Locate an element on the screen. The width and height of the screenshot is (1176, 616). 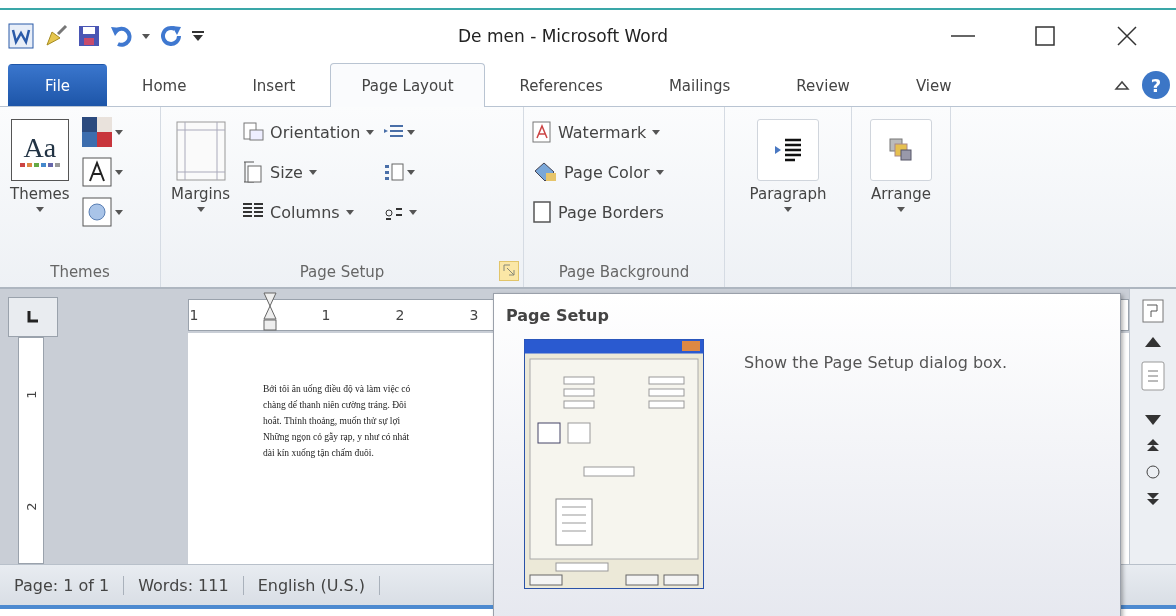
margins-icon is located at coordinates (200, 151).